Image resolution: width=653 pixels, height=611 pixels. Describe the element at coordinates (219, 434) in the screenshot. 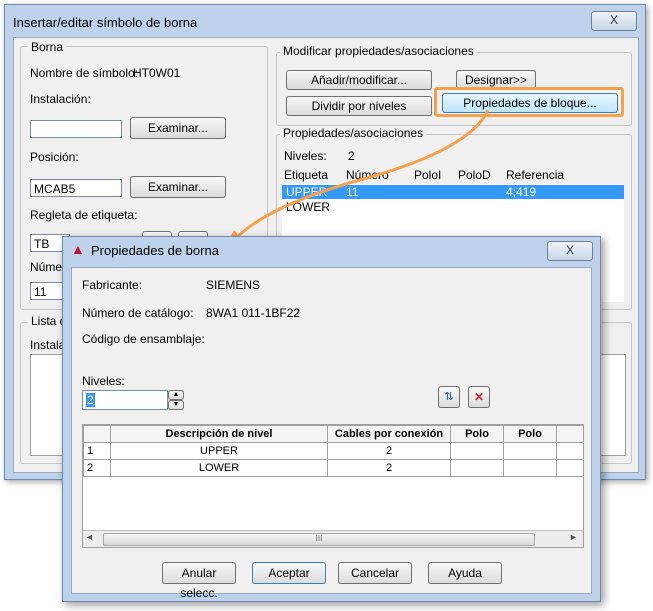

I see `header-level-description: Descripción de nivel` at that location.